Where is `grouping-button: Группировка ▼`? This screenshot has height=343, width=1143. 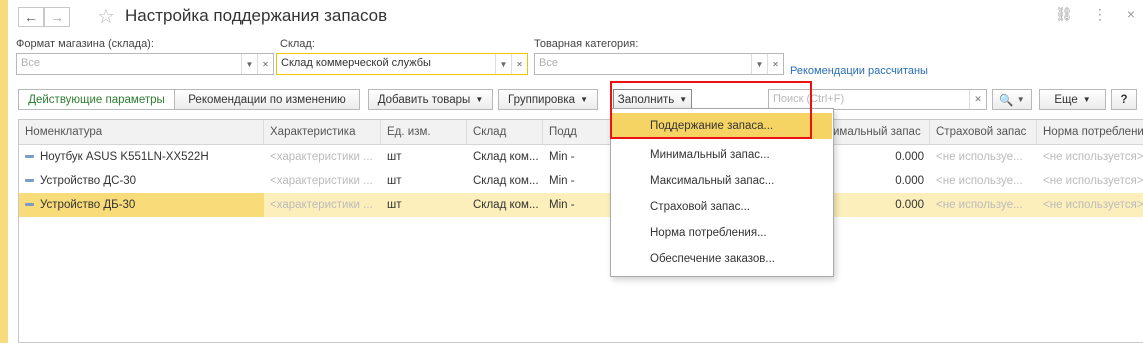
grouping-button: Группировка ▼ is located at coordinates (548, 99).